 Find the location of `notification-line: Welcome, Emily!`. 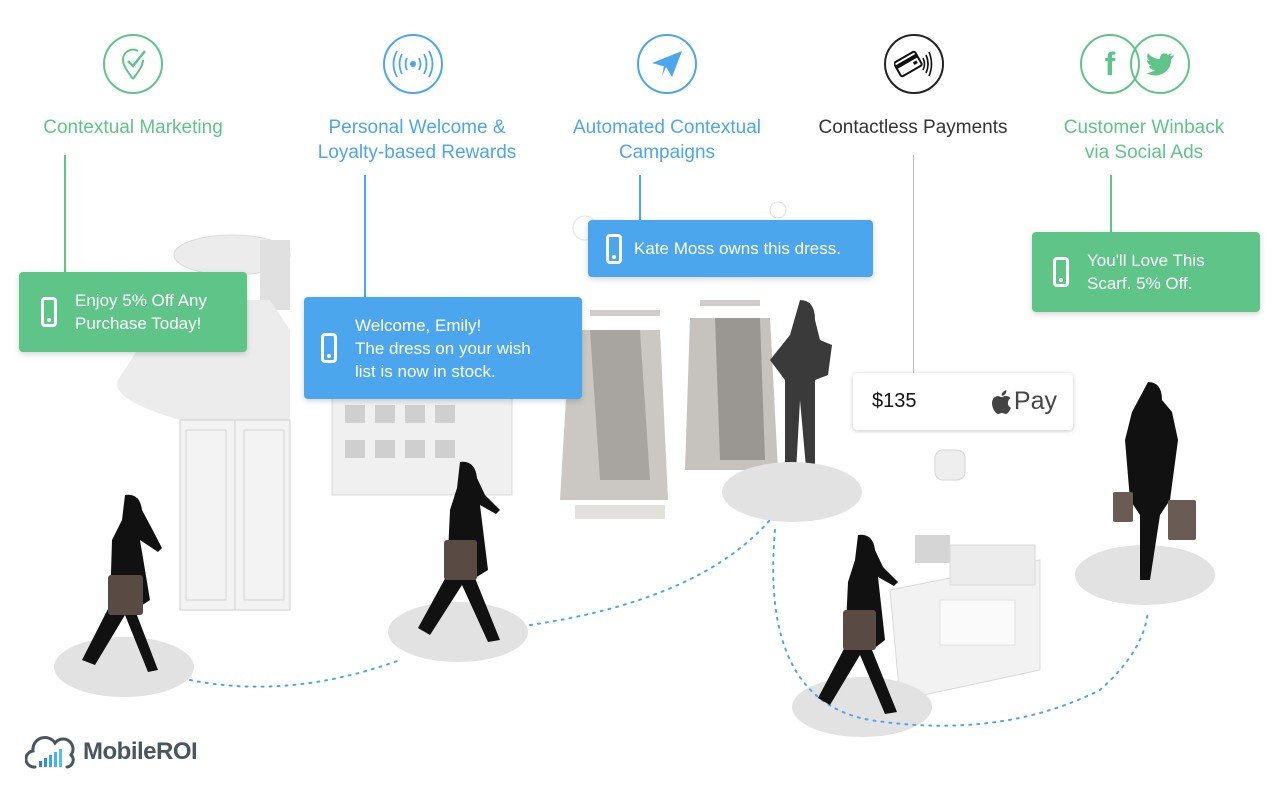

notification-line: Welcome, Emily! is located at coordinates (418, 325).